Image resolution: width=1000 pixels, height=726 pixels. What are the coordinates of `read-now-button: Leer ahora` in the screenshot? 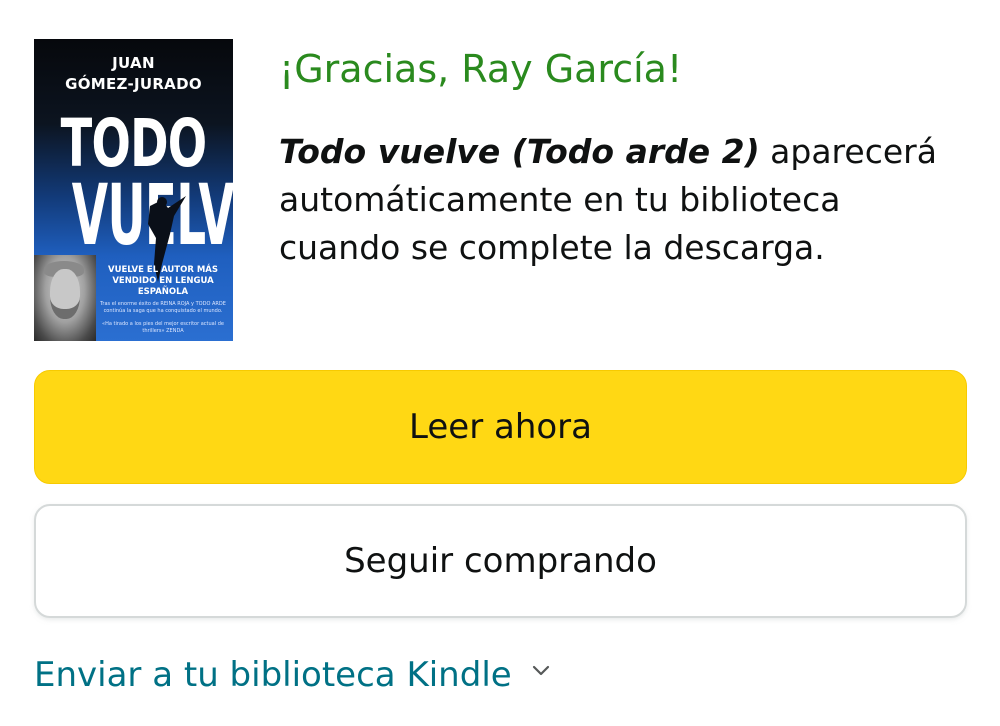 It's located at (500, 427).